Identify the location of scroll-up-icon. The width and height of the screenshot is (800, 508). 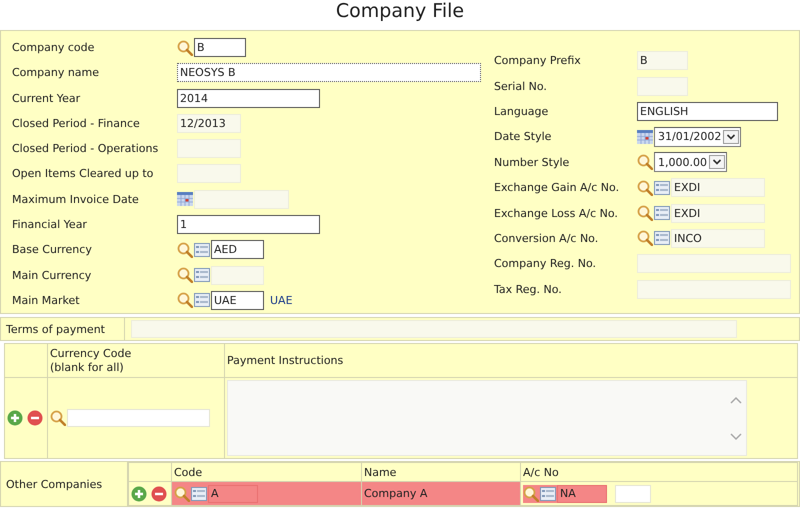
(736, 400).